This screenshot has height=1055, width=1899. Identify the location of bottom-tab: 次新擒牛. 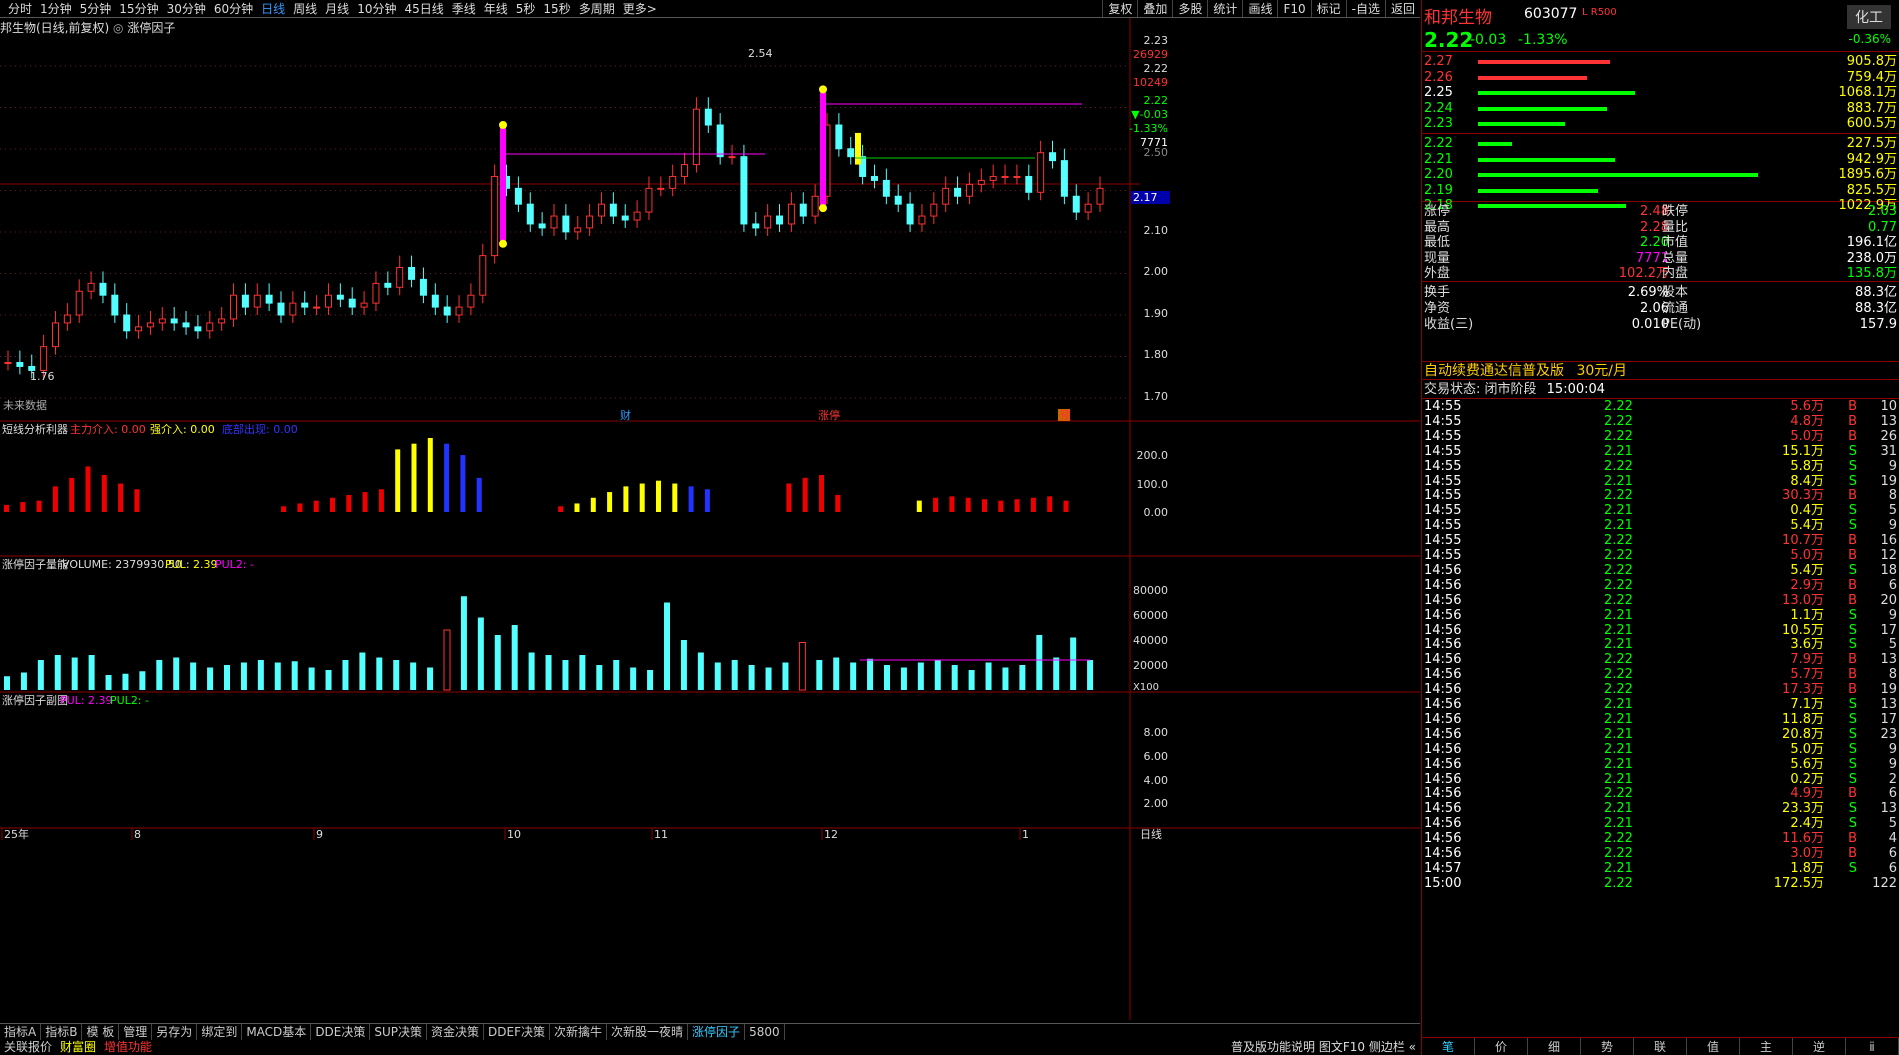
(579, 1032).